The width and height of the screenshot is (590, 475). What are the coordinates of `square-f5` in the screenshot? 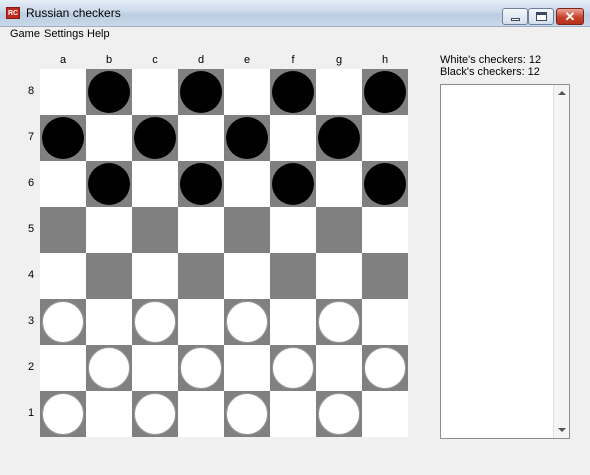 It's located at (293, 230).